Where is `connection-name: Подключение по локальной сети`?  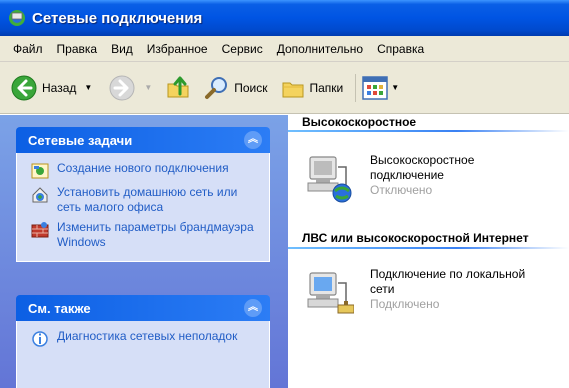 connection-name: Подключение по локальной сети is located at coordinates (448, 281).